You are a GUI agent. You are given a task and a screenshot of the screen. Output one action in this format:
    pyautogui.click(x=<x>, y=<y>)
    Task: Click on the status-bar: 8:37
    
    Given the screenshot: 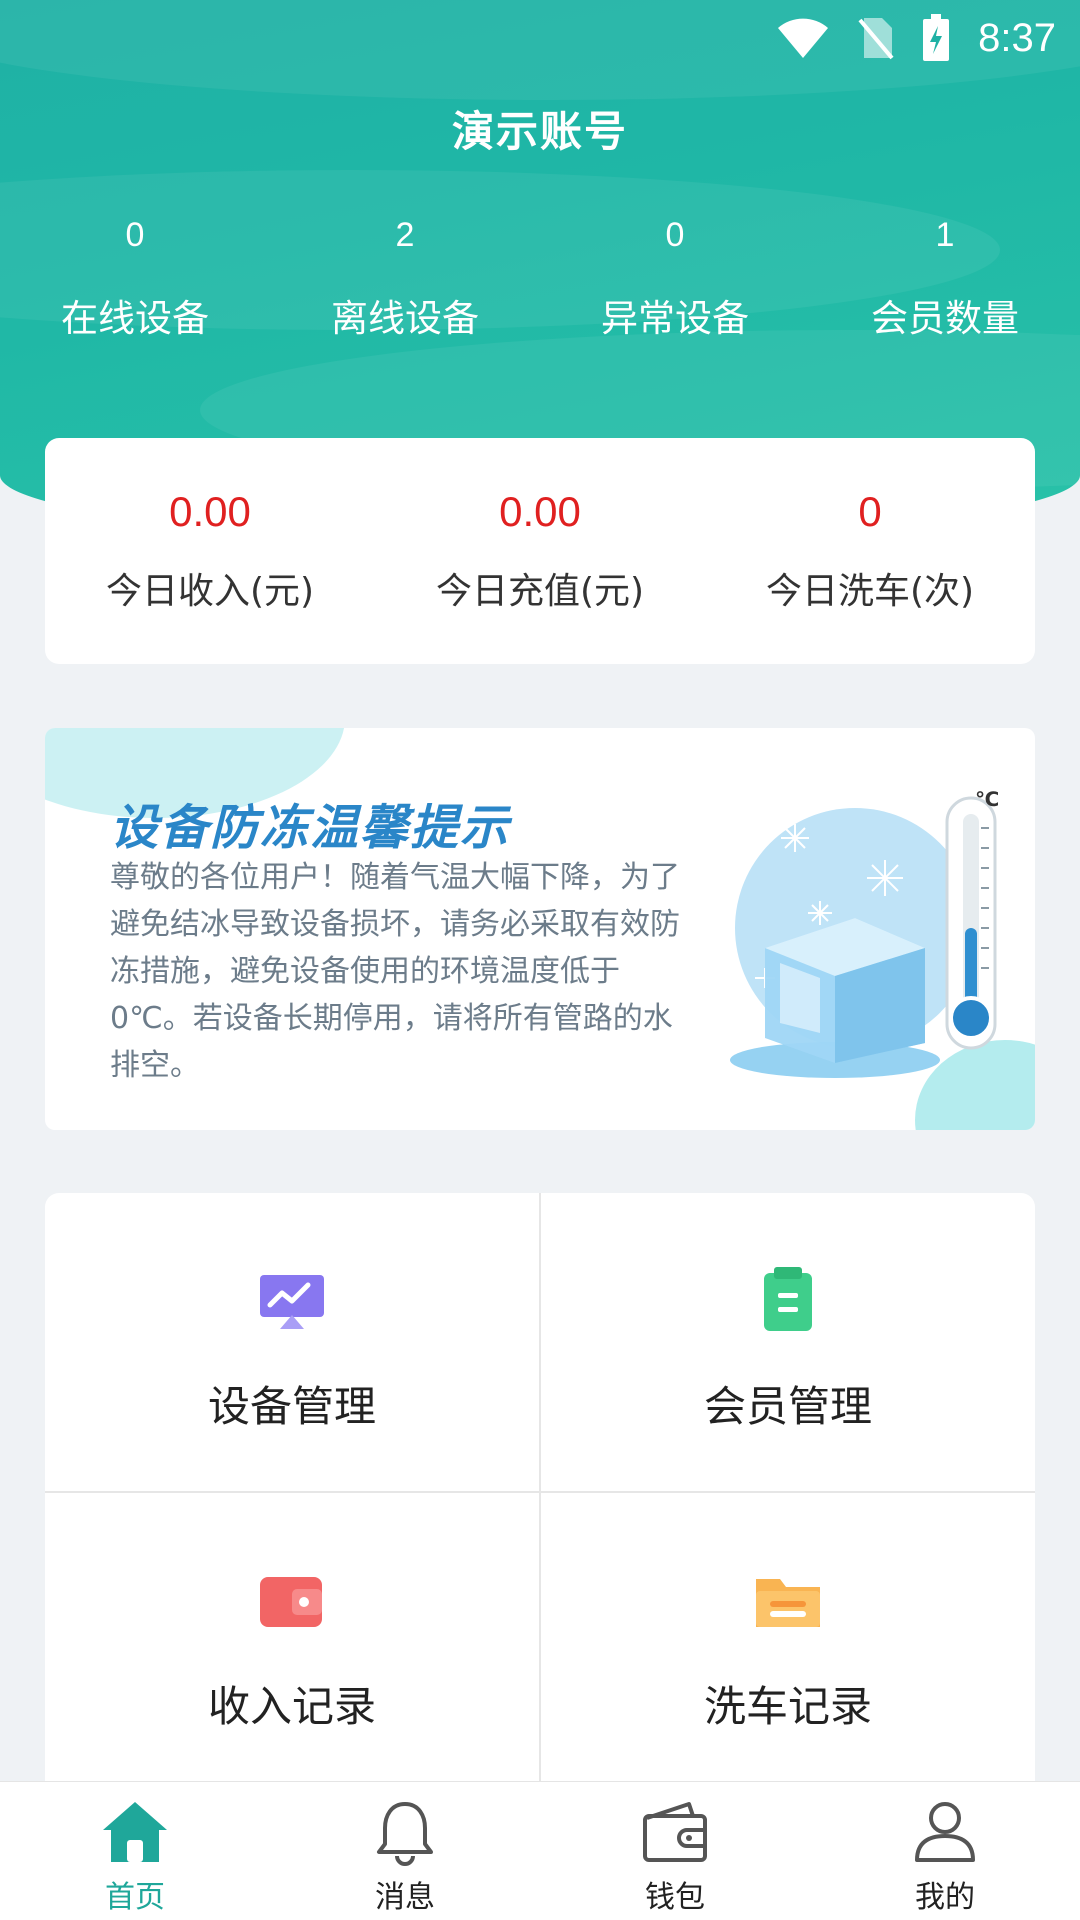 What is the action you would take?
    pyautogui.click(x=916, y=38)
    